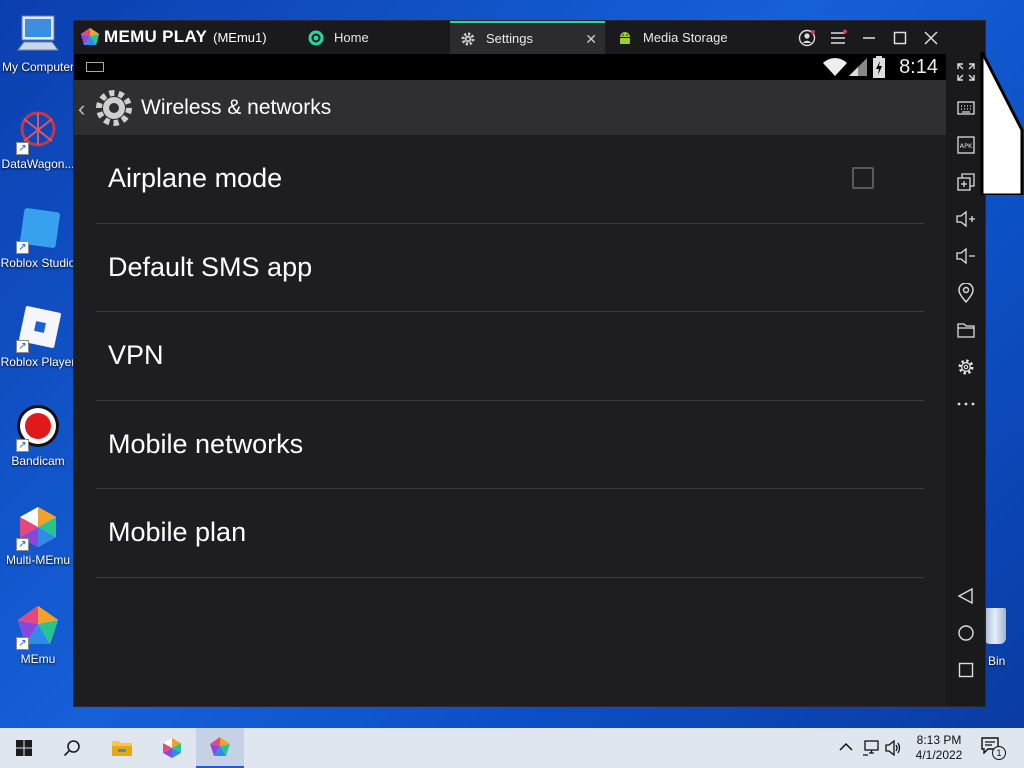 The height and width of the screenshot is (768, 1024). I want to click on volume-down-icon, so click(966, 256).